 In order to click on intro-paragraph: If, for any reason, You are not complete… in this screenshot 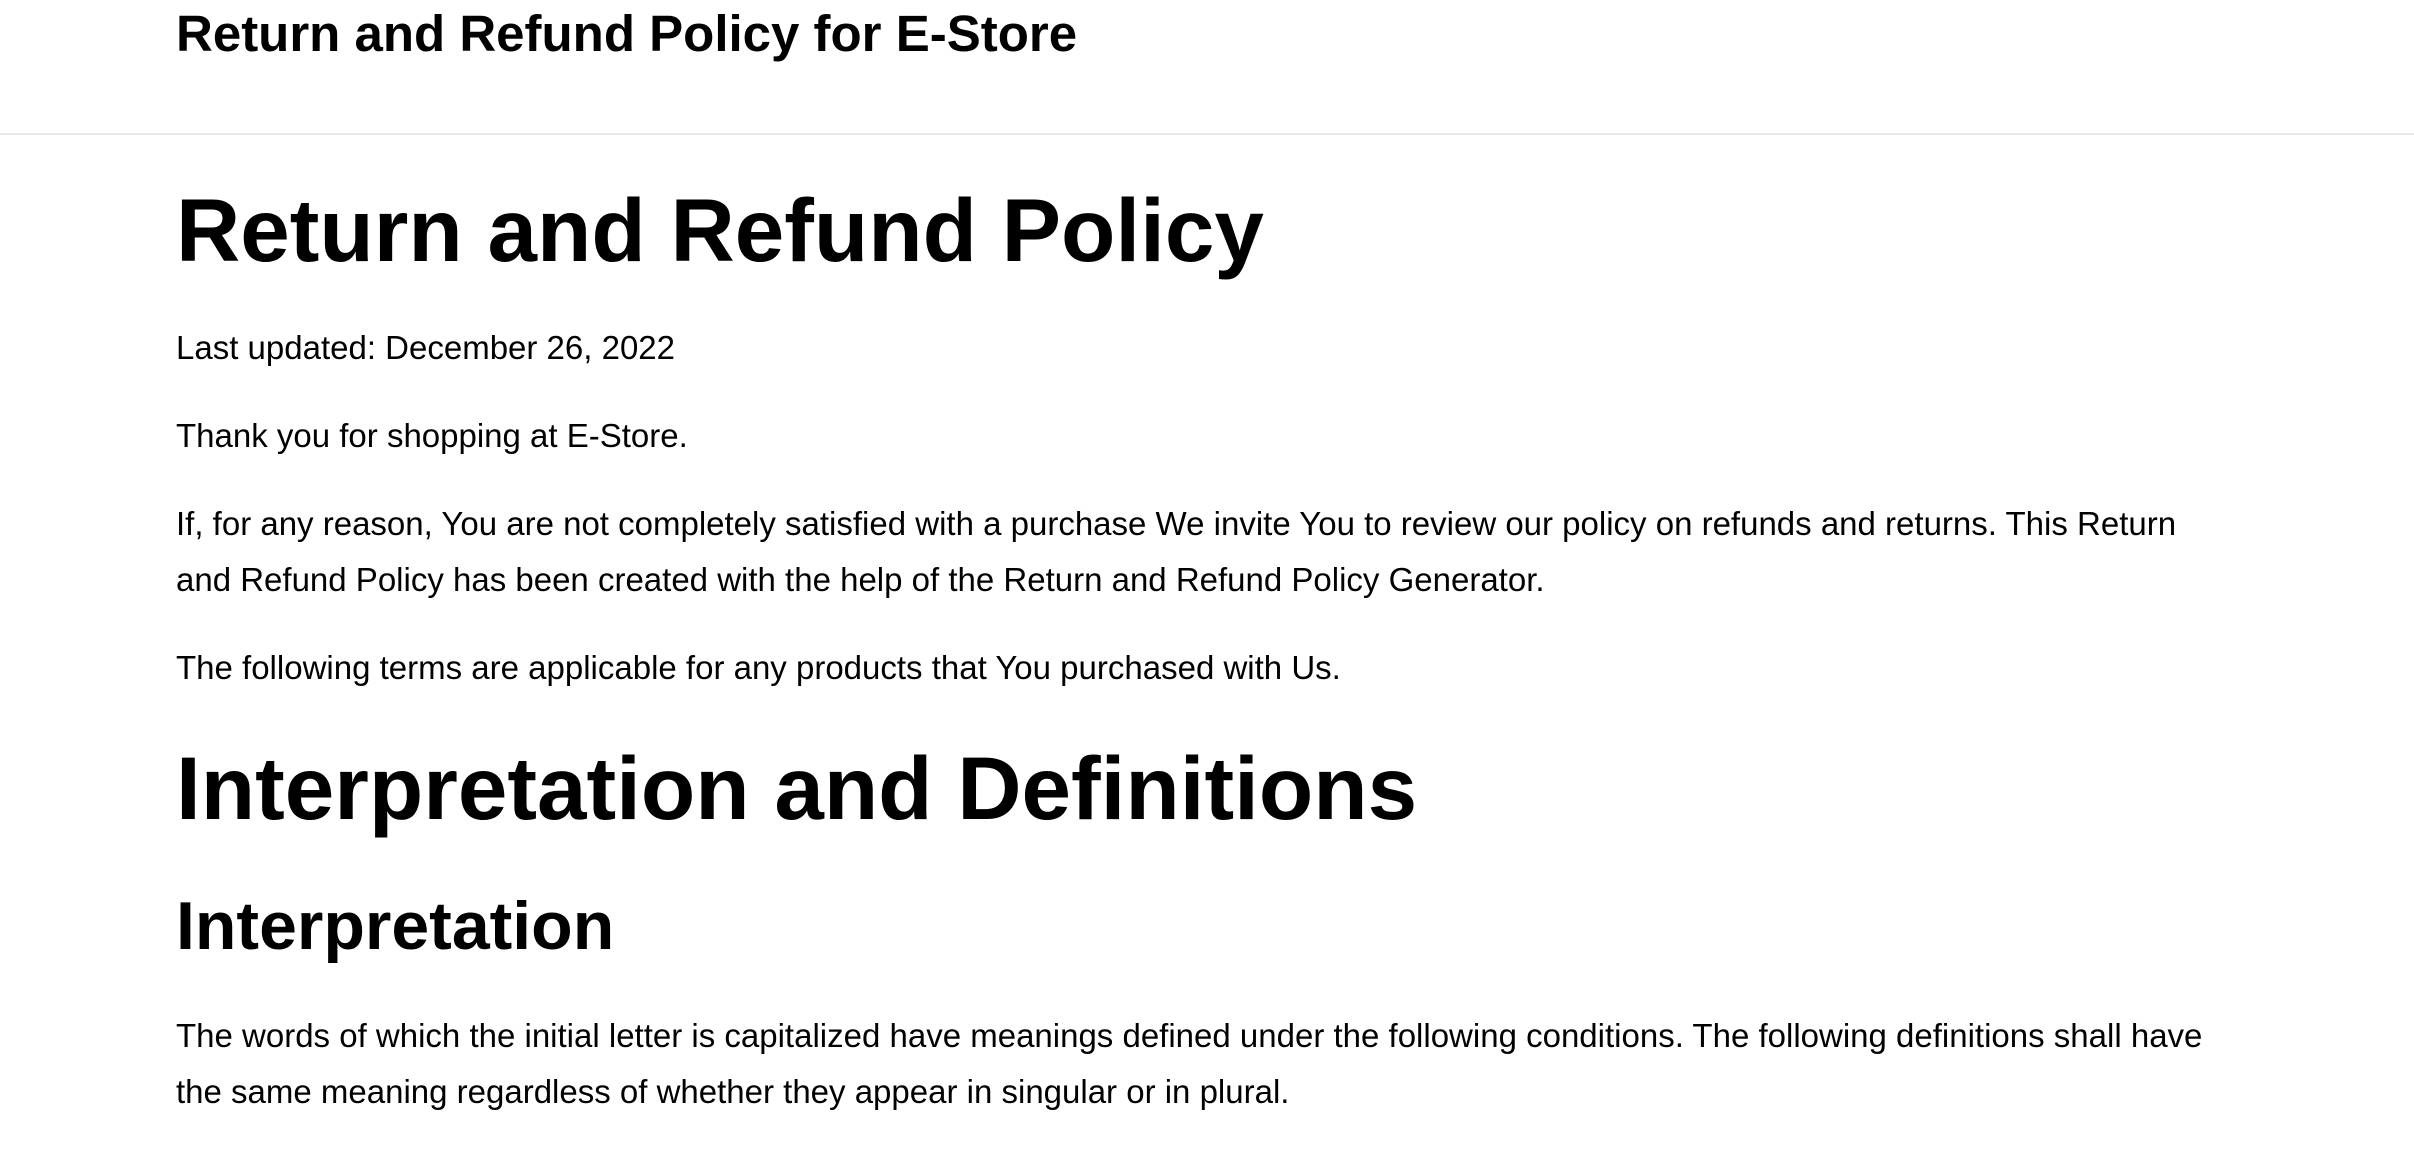, I will do `click(1176, 551)`.